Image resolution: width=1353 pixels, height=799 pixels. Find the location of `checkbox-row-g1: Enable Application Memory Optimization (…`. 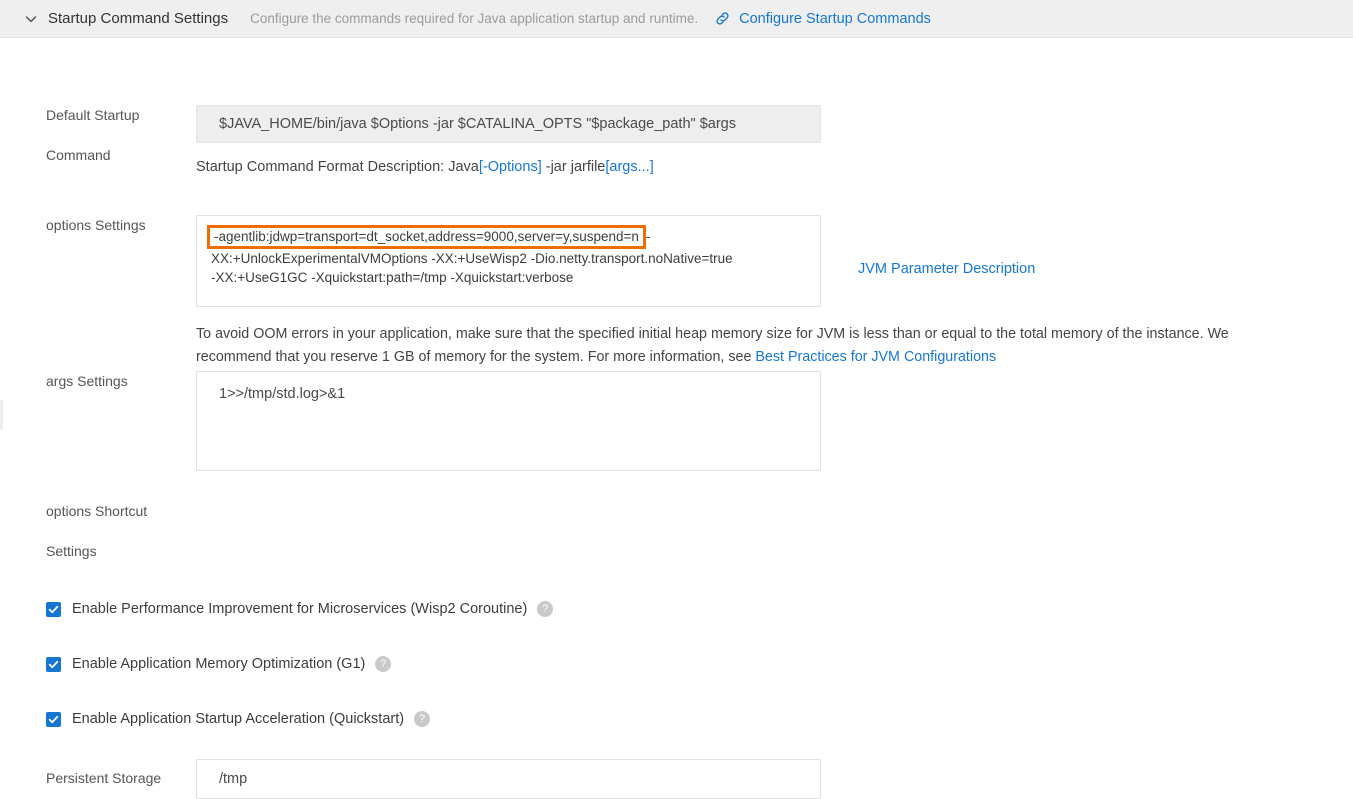

checkbox-row-g1: Enable Application Memory Optimization (… is located at coordinates (219, 664).